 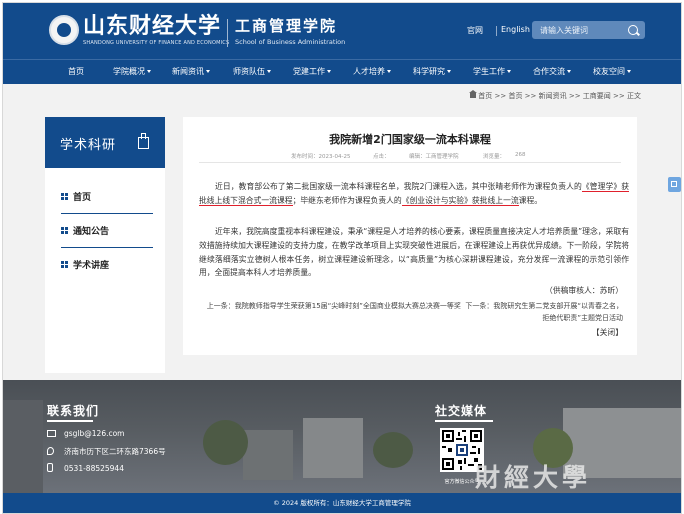 I want to click on contact-address: 济南市历下区二环东路7366号, so click(x=106, y=451).